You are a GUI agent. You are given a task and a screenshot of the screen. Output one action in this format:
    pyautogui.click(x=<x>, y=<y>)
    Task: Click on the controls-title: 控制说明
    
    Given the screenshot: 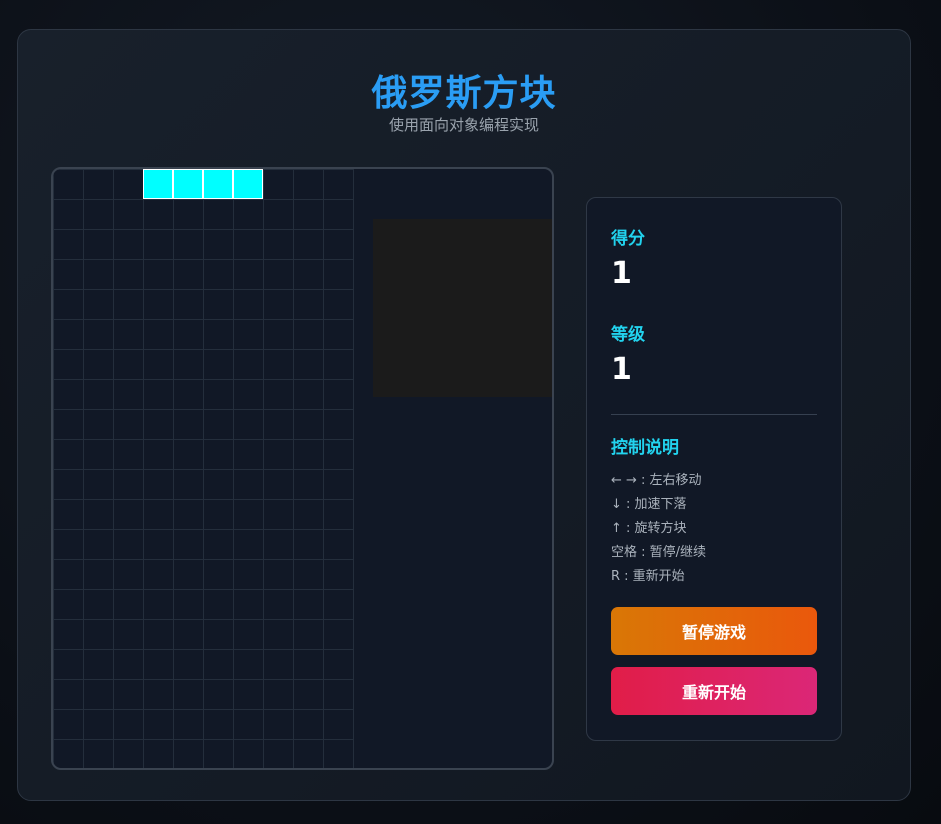 What is the action you would take?
    pyautogui.click(x=645, y=448)
    